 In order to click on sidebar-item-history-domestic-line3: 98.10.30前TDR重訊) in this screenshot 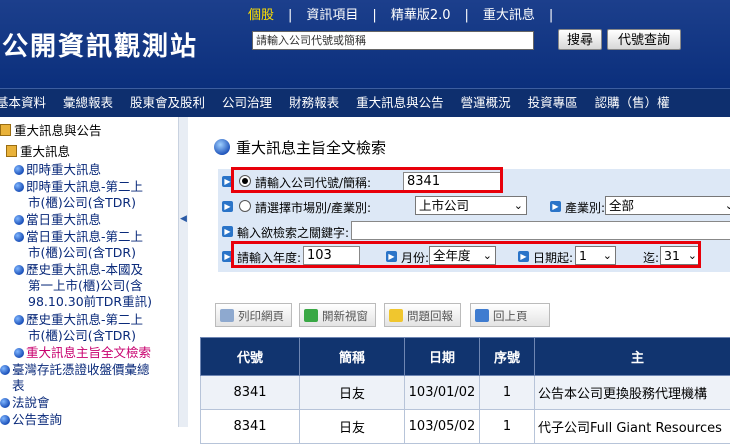, I will do `click(90, 301)`.